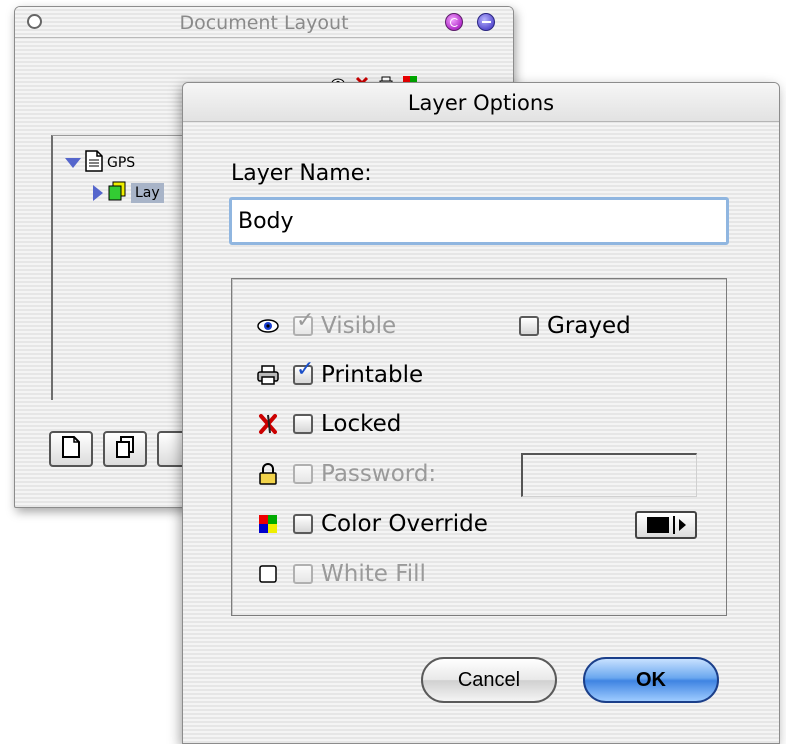  I want to click on color-override-option: Color Override, so click(372, 524).